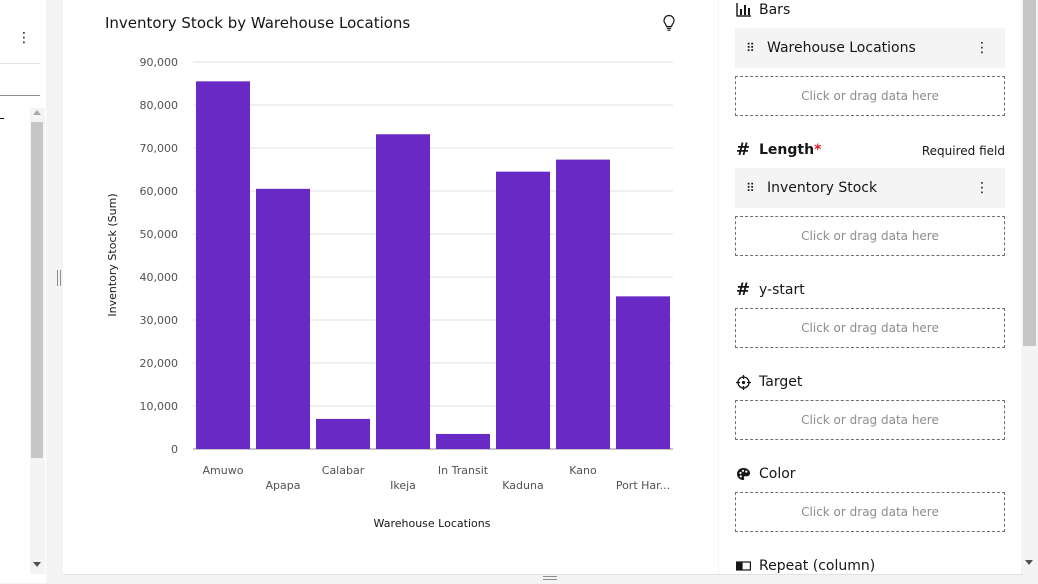  Describe the element at coordinates (777, 474) in the screenshot. I see `color-section-label: Color` at that location.